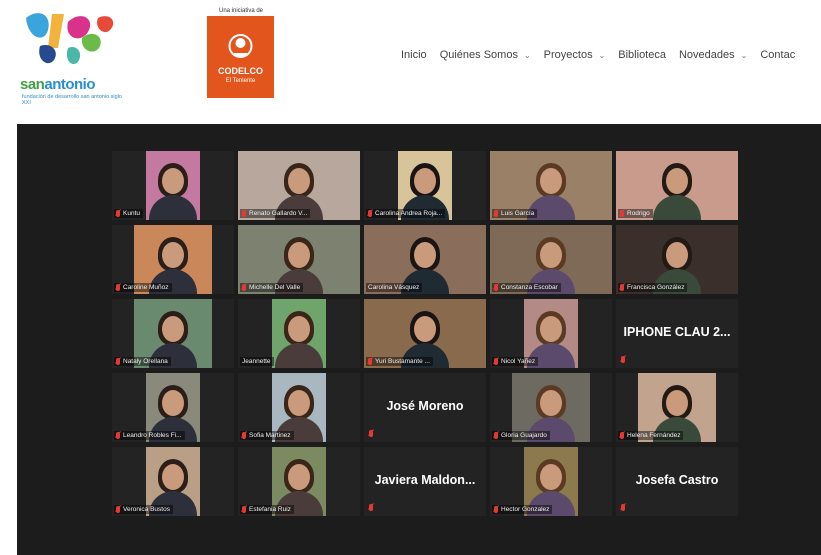 Image resolution: width=821 pixels, height=555 pixels. I want to click on participant-name: Kuntu, so click(131, 213).